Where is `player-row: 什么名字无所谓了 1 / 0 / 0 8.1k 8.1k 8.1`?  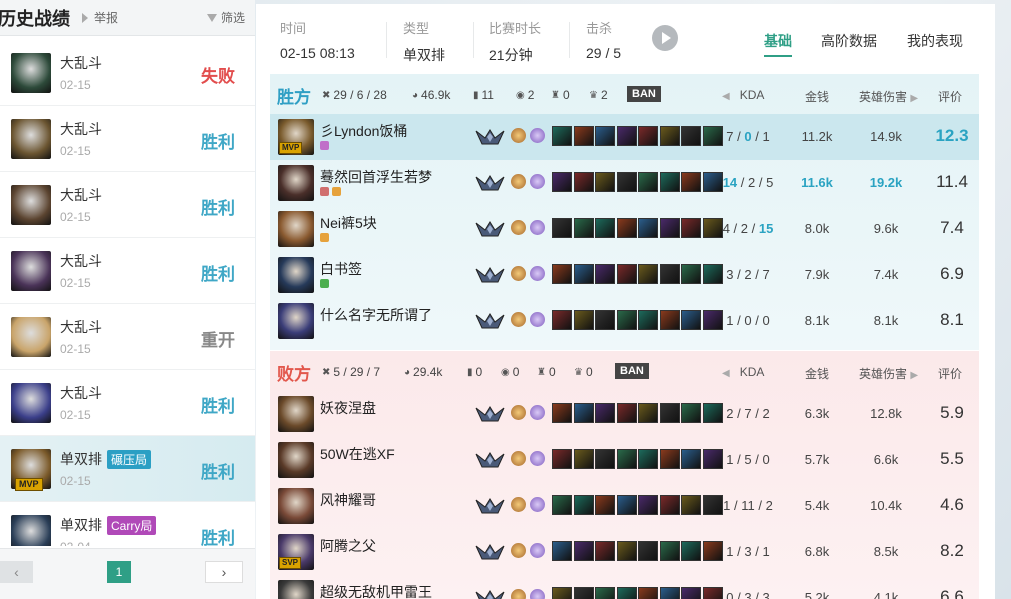 player-row: 什么名字无所谓了 1 / 0 / 0 8.1k 8.1k 8.1 is located at coordinates (624, 321).